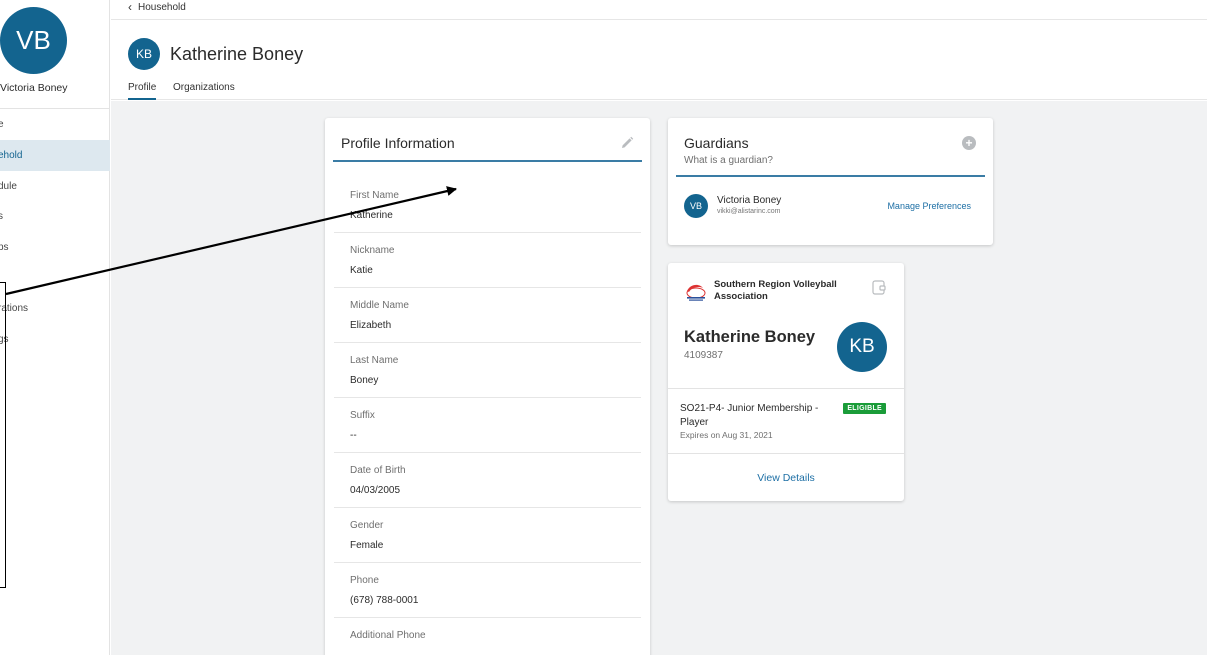 The height and width of the screenshot is (655, 1207). I want to click on back-link: ‹ Household, so click(157, 7).